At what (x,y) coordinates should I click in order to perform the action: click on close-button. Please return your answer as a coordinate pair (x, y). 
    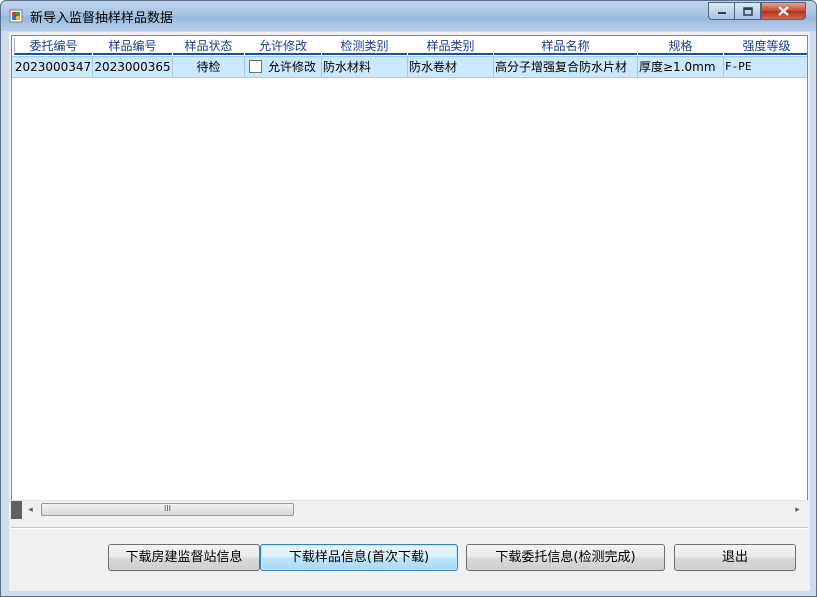
    Looking at the image, I should click on (783, 11).